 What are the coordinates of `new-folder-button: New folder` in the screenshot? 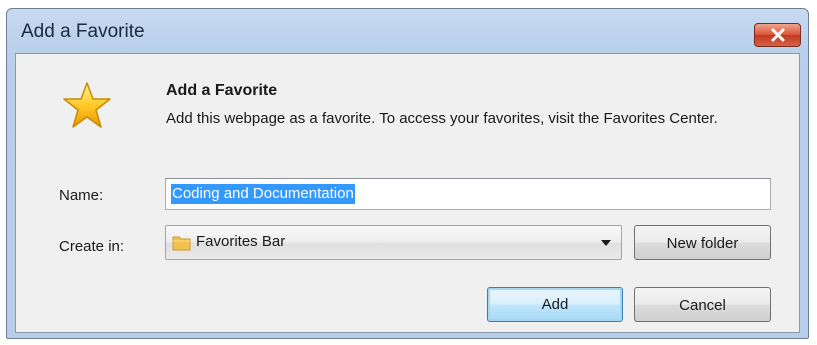 It's located at (702, 242).